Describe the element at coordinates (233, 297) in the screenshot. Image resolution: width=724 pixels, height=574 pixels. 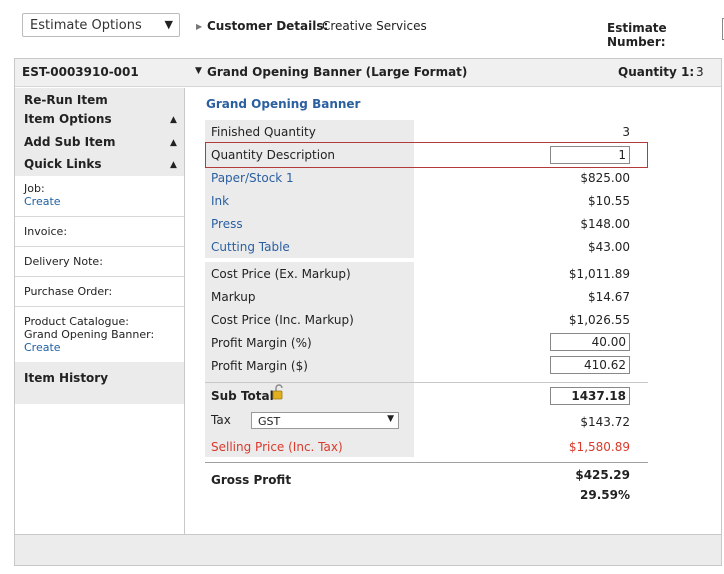
I see `markup-label: Markup` at that location.